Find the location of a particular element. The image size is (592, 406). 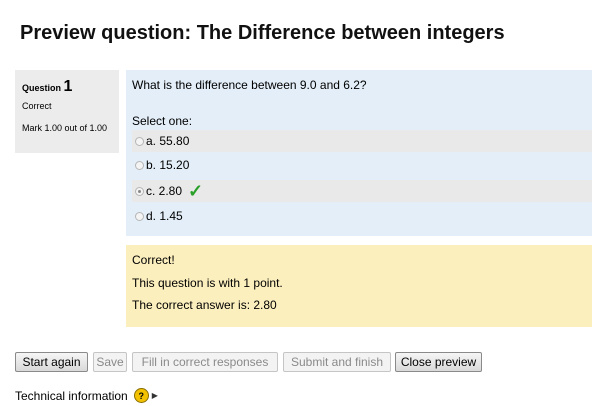

close-preview-button: Close preview is located at coordinates (438, 362).